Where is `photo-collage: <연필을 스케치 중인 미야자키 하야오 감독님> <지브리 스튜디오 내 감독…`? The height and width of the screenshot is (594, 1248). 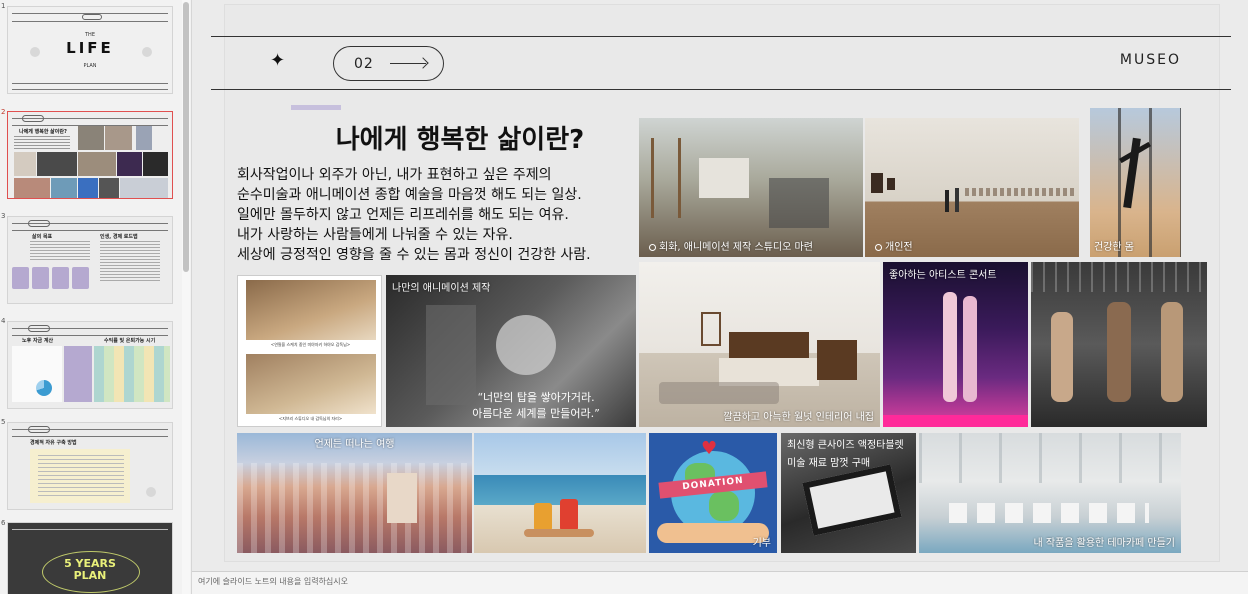 photo-collage: <연필을 스케치 중인 미야자키 하야오 감독님> <지브리 스튜디오 내 감독… is located at coordinates (309, 351).